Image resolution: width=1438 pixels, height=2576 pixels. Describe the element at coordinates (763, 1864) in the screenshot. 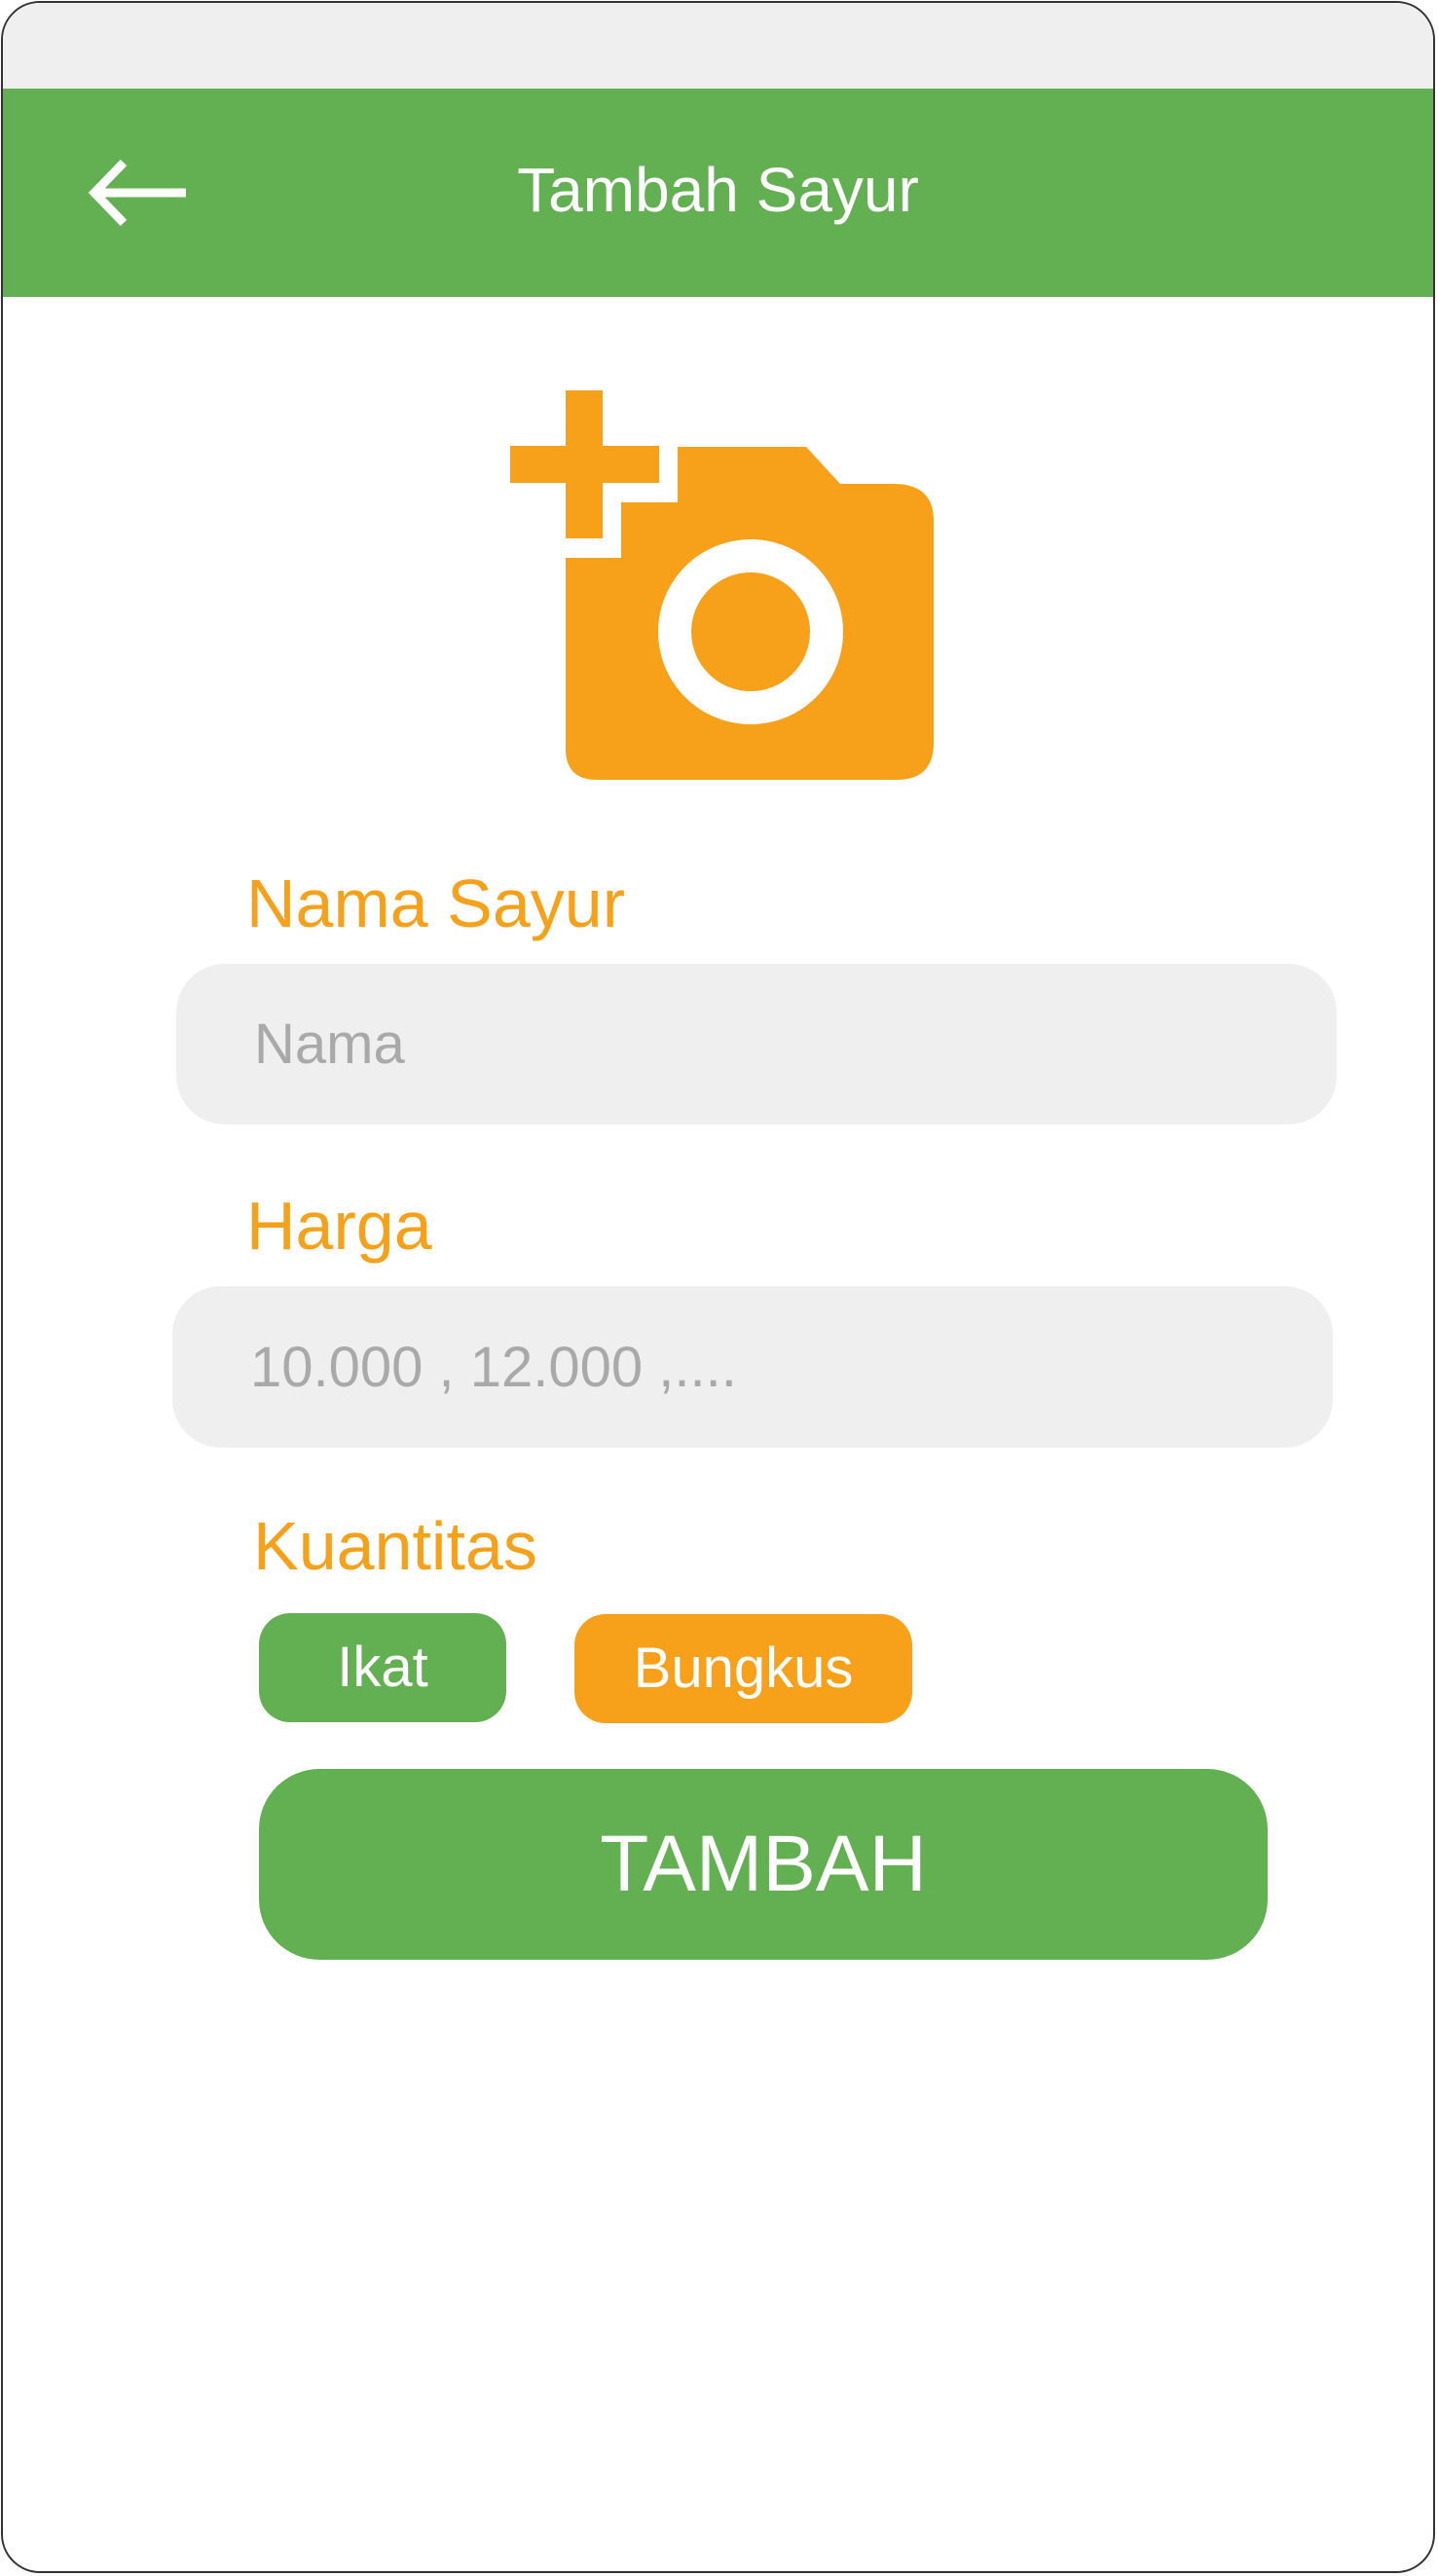

I see `submit-button: TAMBAH` at that location.